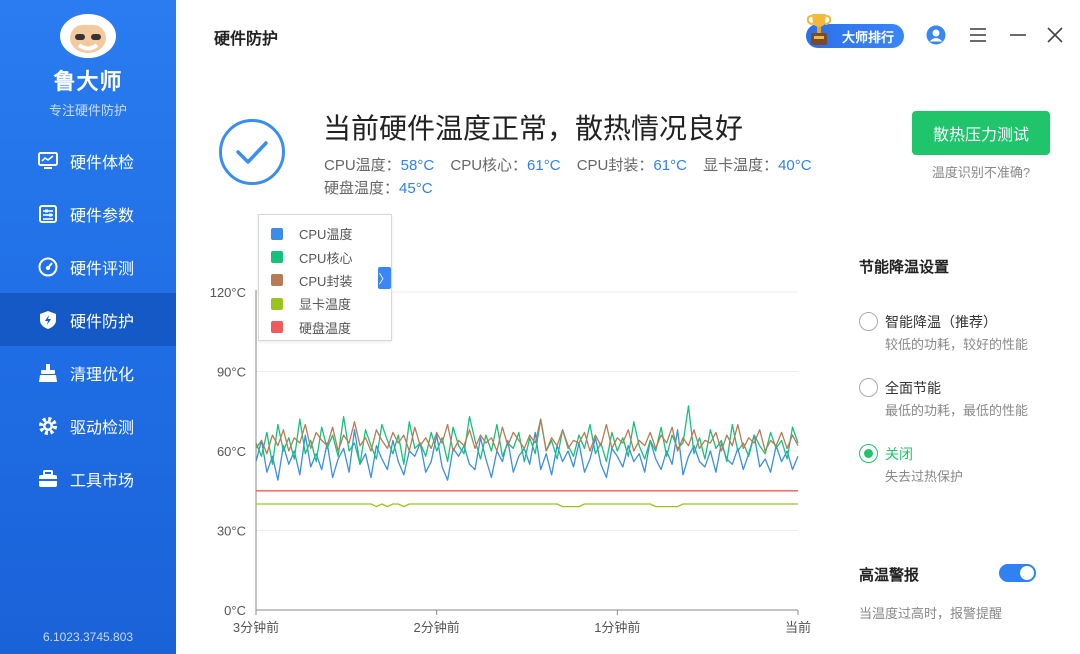 This screenshot has height=654, width=1080. Describe the element at coordinates (1027, 573) in the screenshot. I see `toggle-knob` at that location.